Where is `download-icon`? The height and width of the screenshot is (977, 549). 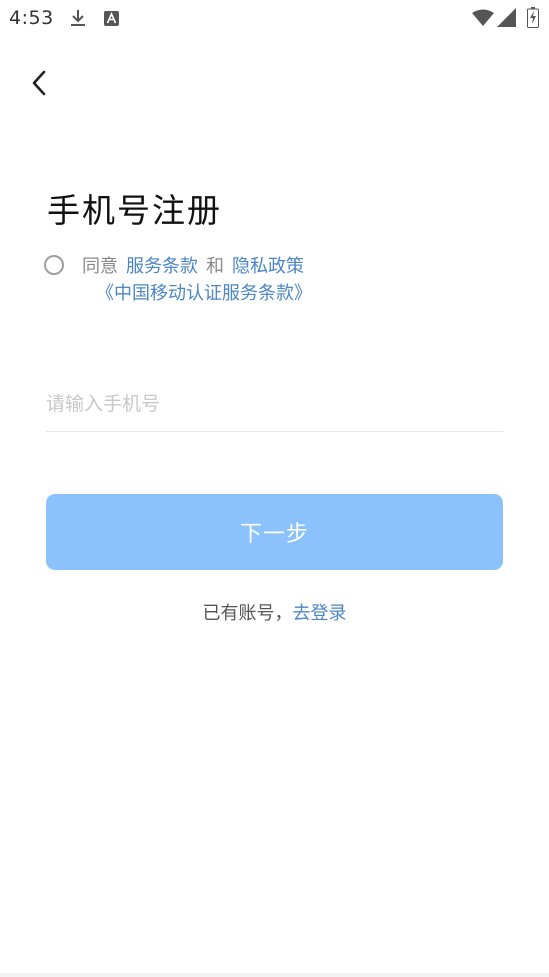 download-icon is located at coordinates (78, 18).